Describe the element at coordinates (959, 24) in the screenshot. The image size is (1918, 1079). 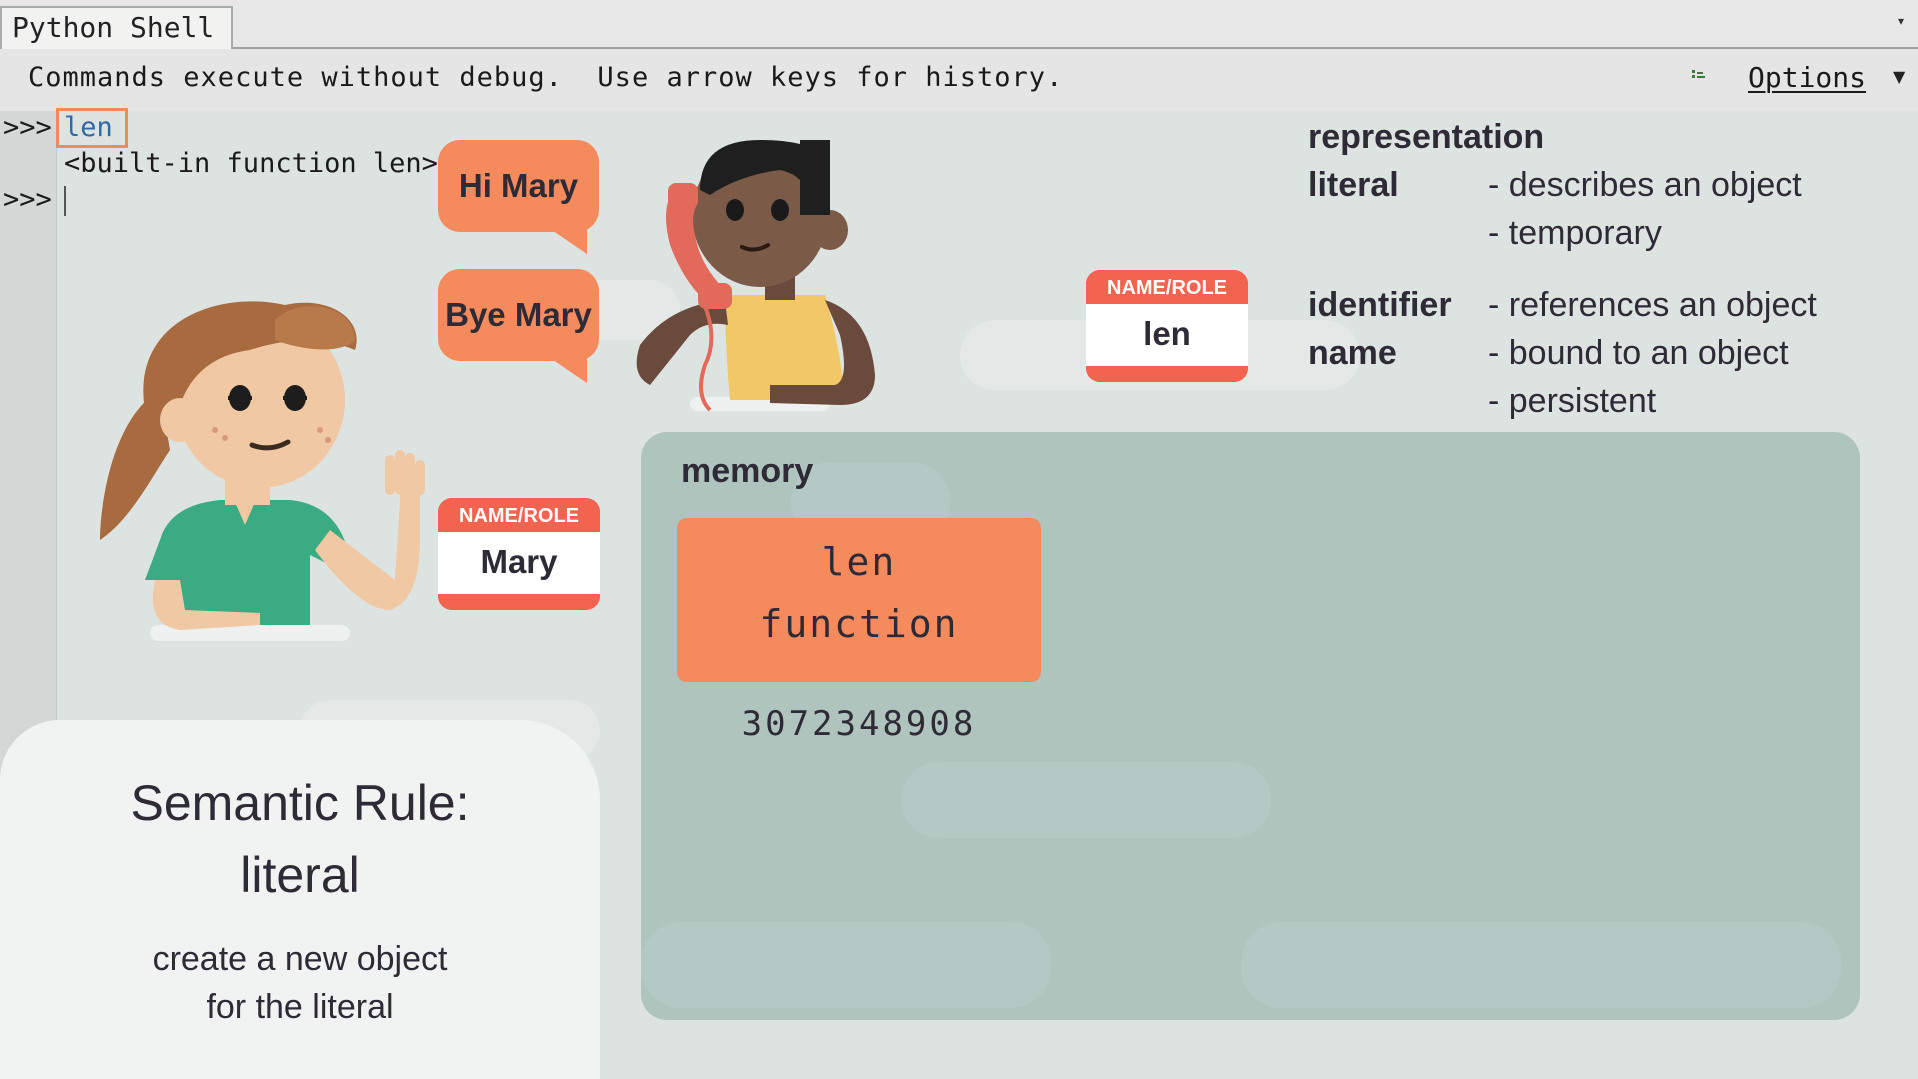
I see `tab-bar: Python Shell ▾` at that location.